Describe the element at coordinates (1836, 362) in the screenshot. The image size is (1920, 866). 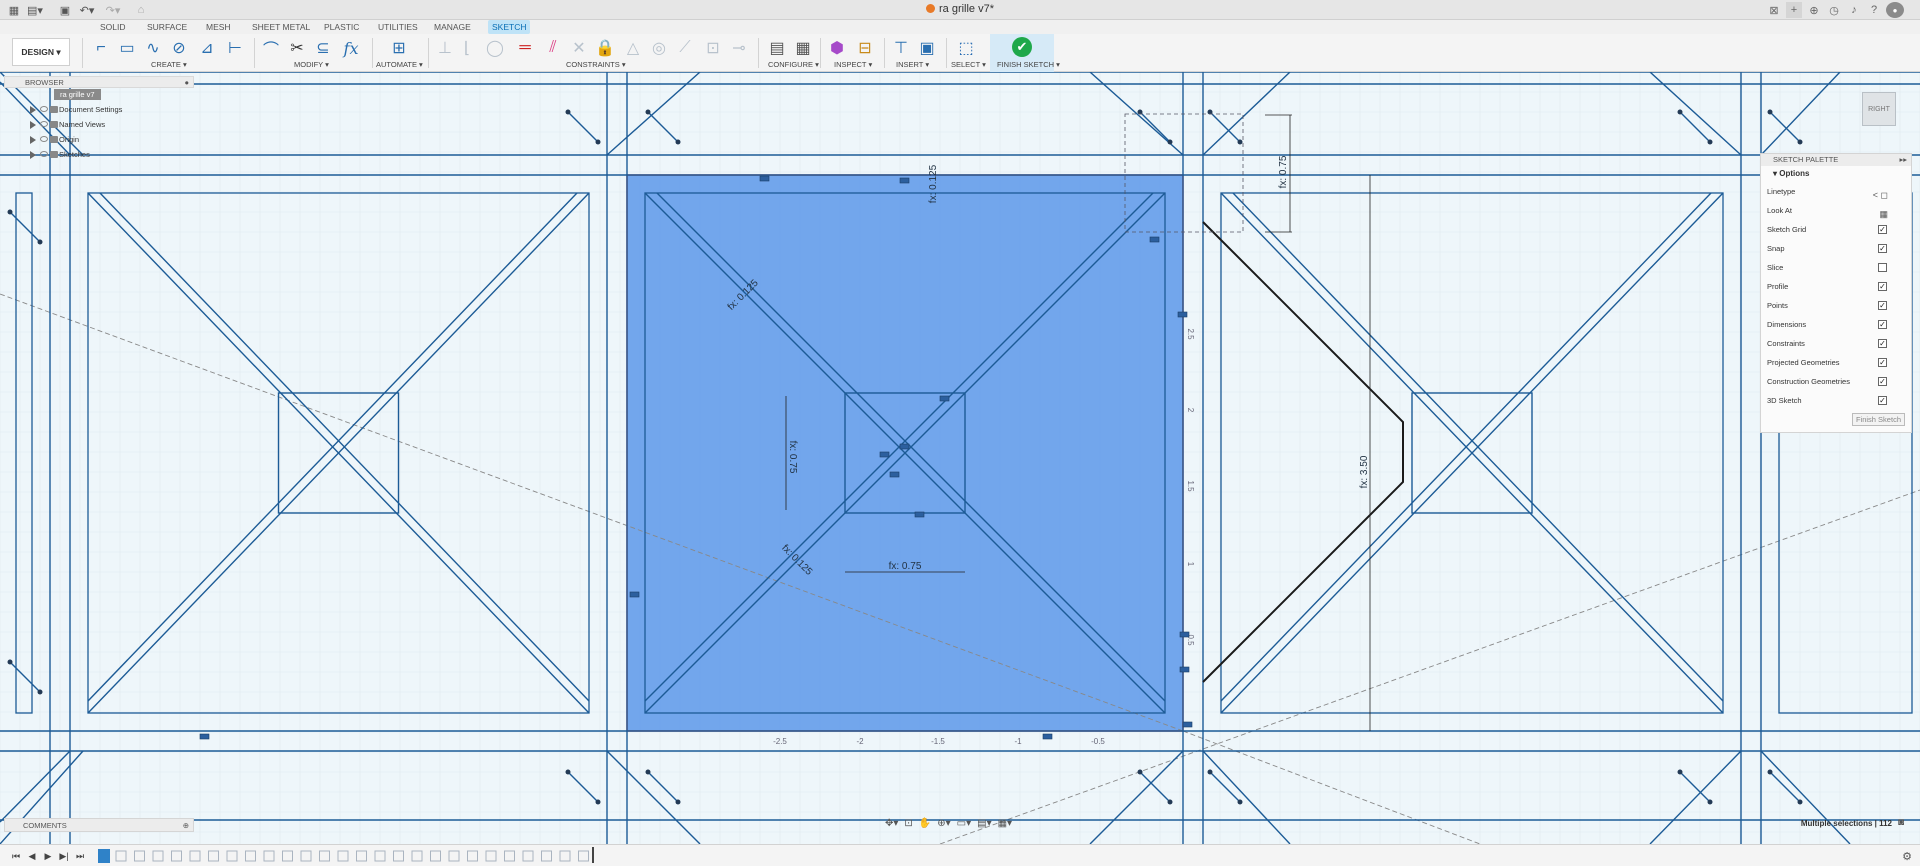
I see `palette-row: Projected Geometries ✓` at that location.